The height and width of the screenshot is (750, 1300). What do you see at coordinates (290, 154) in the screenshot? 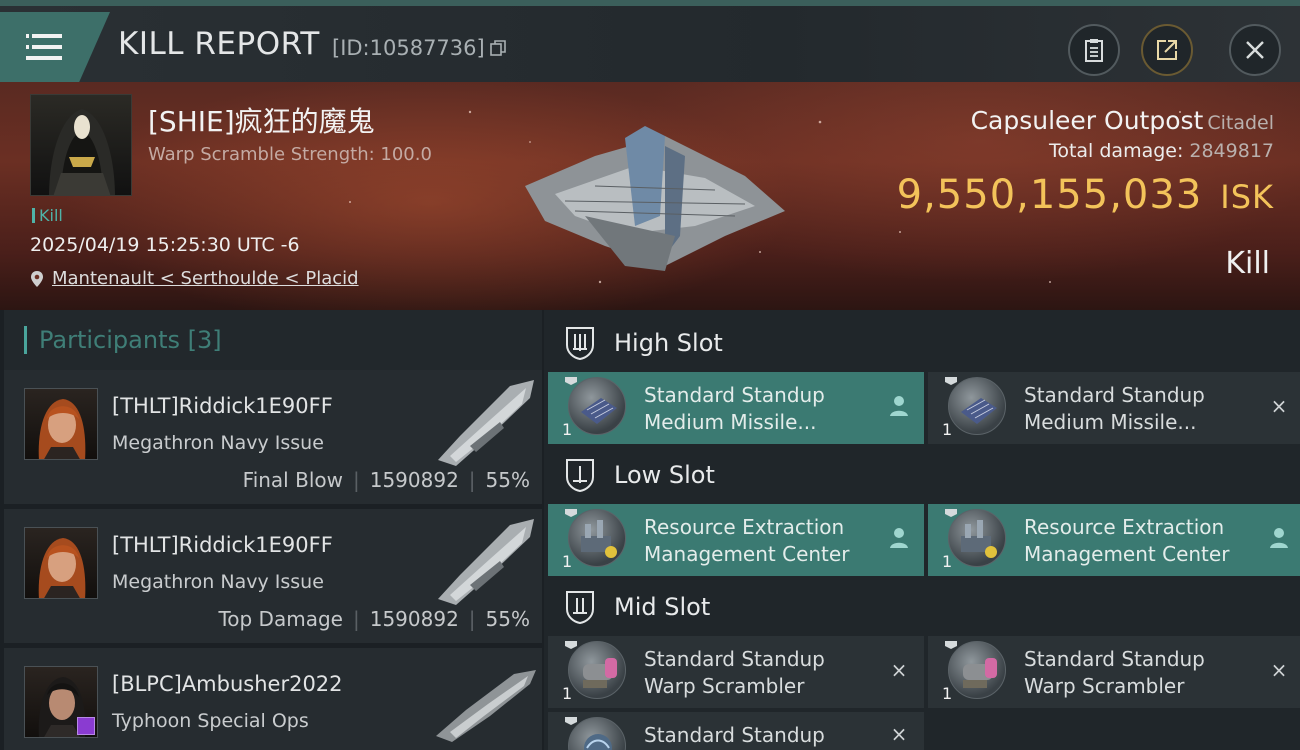
I see `victim-detail: Warp Scramble Strength: 100.0` at bounding box center [290, 154].